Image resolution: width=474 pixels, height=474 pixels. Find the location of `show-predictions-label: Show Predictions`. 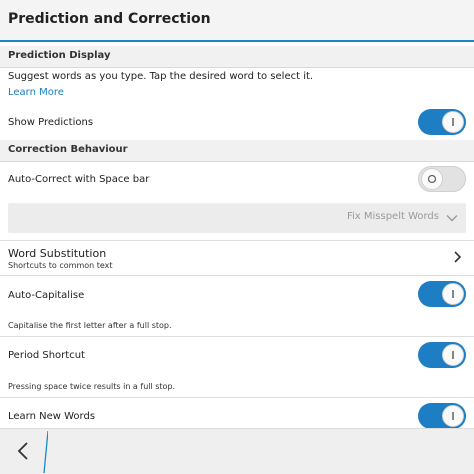

show-predictions-label: Show Predictions is located at coordinates (51, 122).